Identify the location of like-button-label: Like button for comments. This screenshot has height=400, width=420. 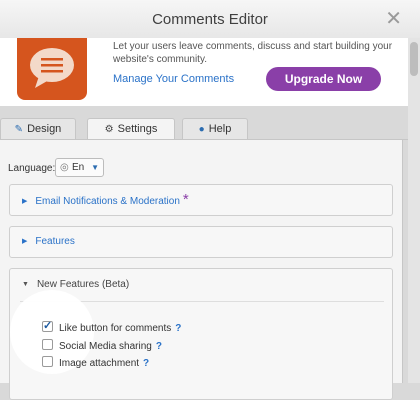
(115, 328).